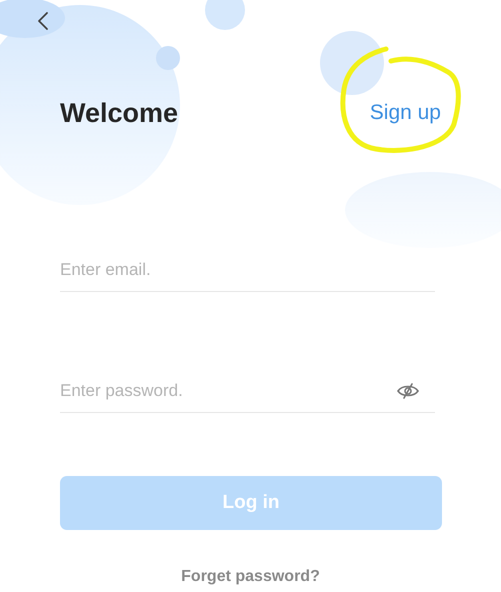 The width and height of the screenshot is (501, 592). I want to click on back-icon, so click(43, 20).